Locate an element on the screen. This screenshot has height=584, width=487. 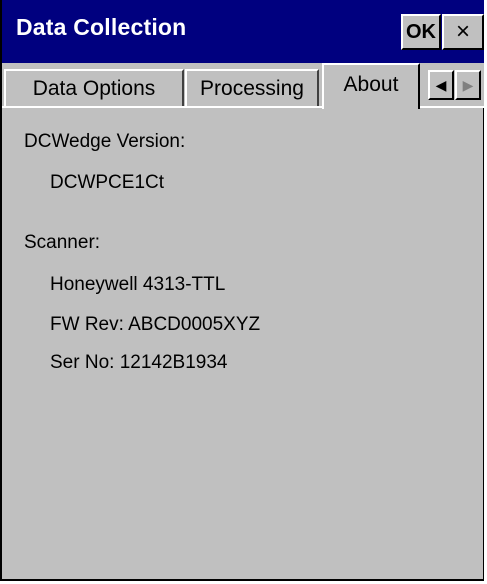
close-button: × is located at coordinates (463, 32).